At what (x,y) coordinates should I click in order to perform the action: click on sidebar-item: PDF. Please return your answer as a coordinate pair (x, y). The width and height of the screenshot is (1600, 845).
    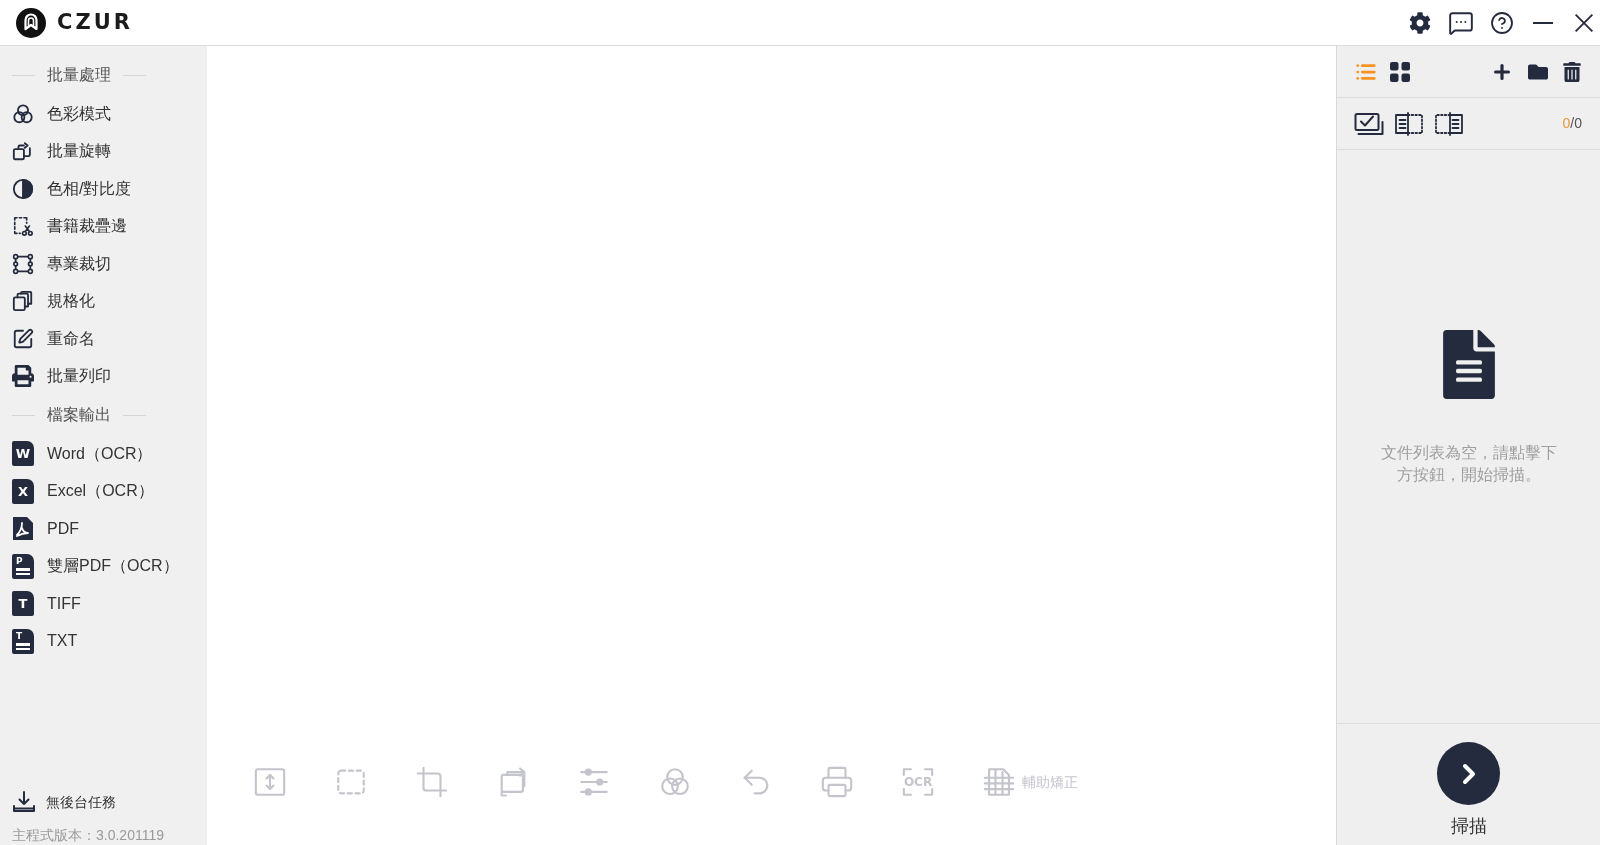
    Looking at the image, I should click on (103, 529).